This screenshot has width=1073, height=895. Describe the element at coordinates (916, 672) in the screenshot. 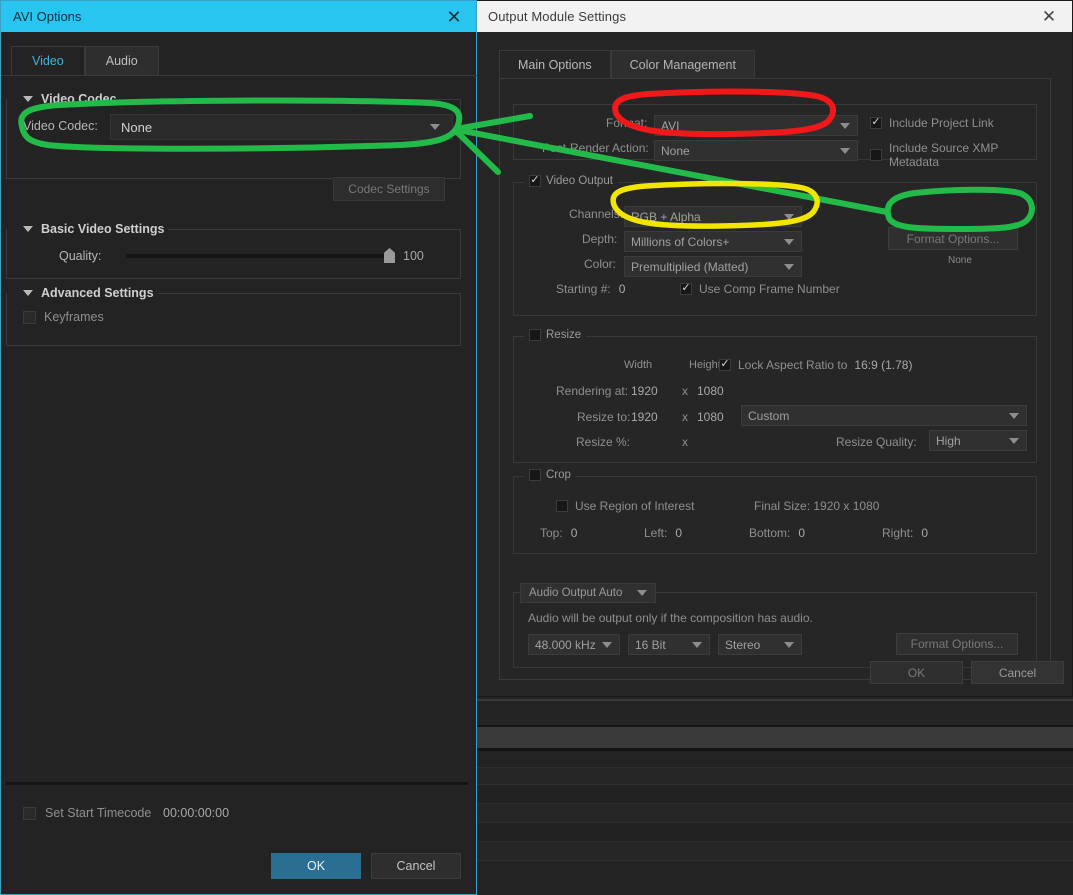

I see `oms-ok-button: OK` at that location.